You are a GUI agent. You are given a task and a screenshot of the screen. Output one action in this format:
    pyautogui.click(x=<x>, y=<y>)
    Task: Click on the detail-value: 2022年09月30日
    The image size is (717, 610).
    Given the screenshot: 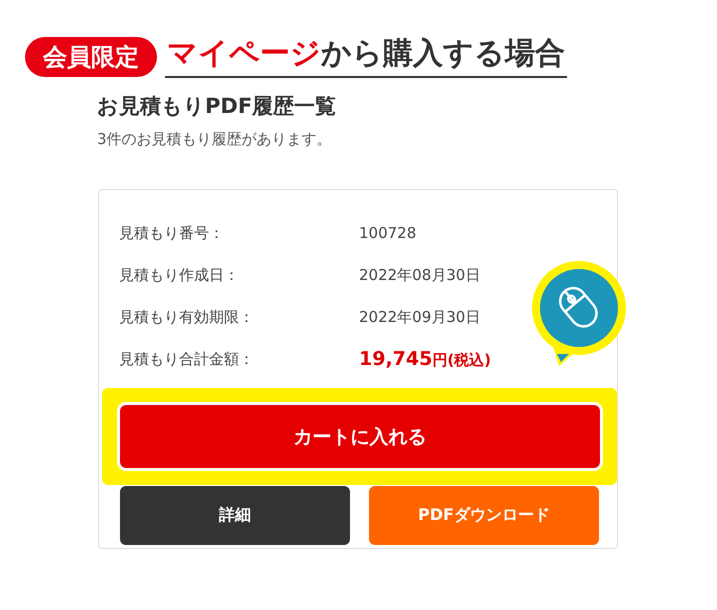 What is the action you would take?
    pyautogui.click(x=420, y=317)
    